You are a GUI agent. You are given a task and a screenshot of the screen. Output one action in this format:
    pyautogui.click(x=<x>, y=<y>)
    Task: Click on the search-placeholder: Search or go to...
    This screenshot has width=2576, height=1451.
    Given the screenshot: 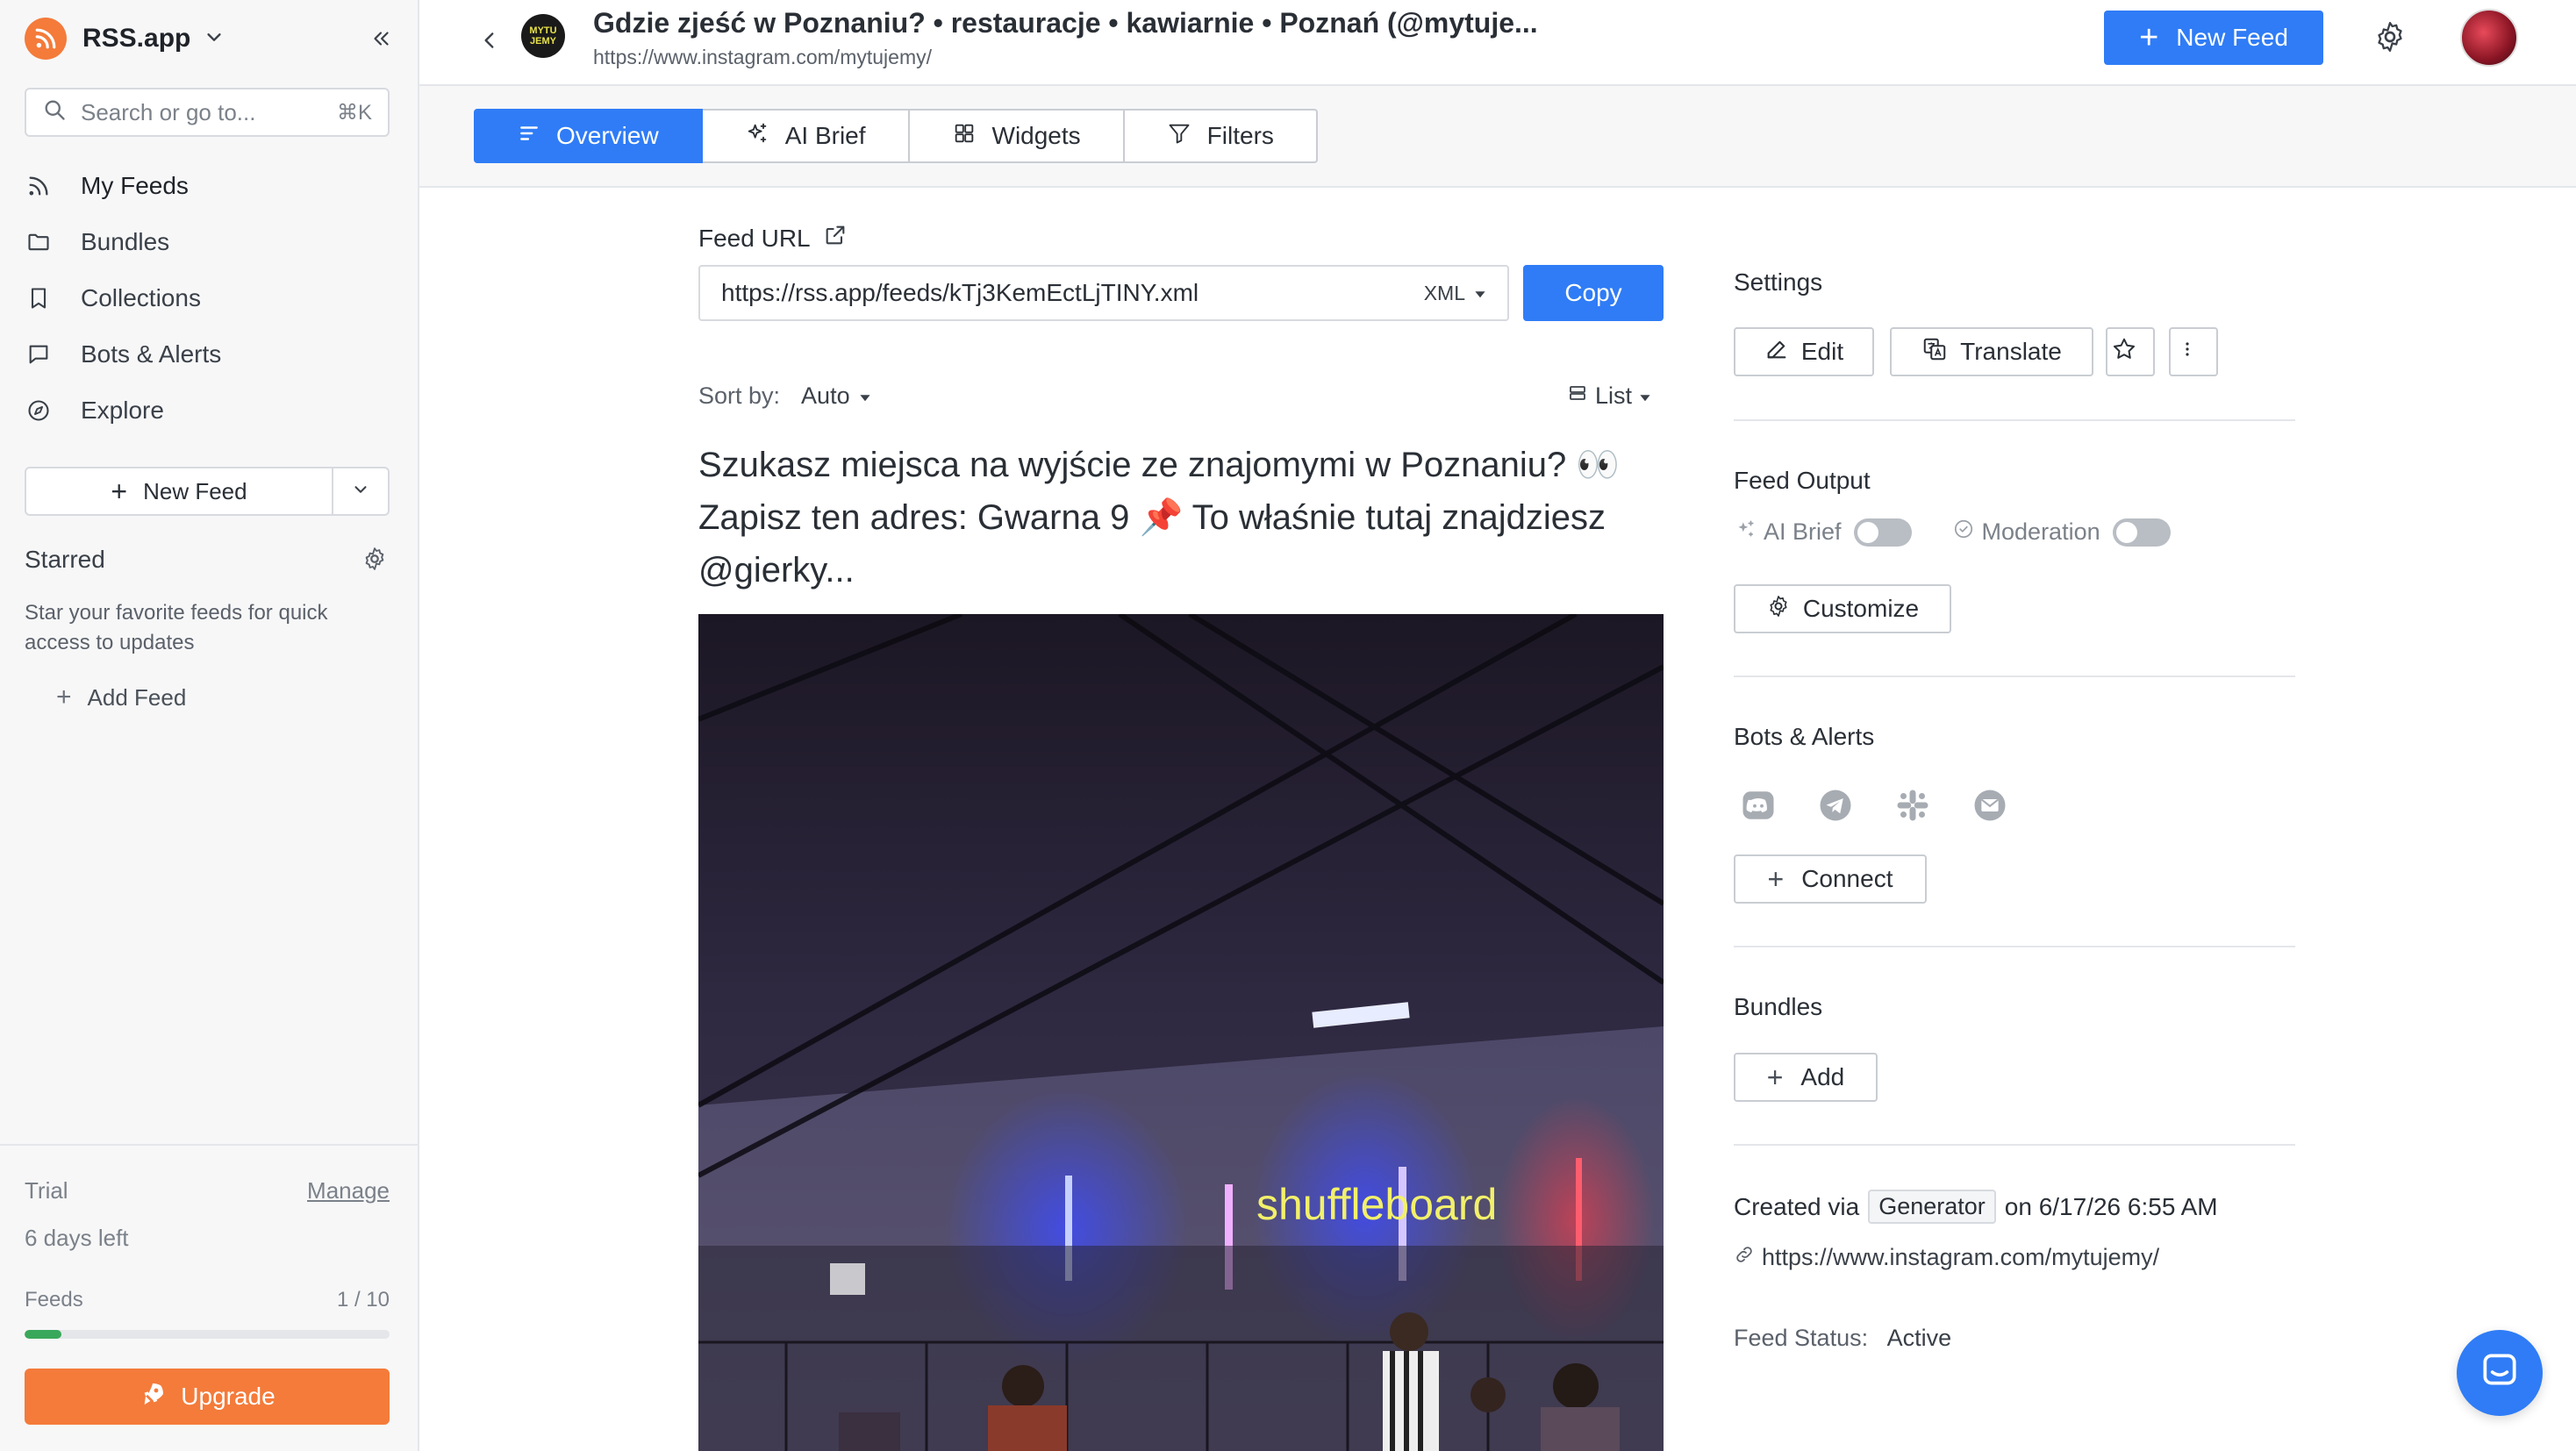 What is the action you would take?
    pyautogui.click(x=168, y=111)
    